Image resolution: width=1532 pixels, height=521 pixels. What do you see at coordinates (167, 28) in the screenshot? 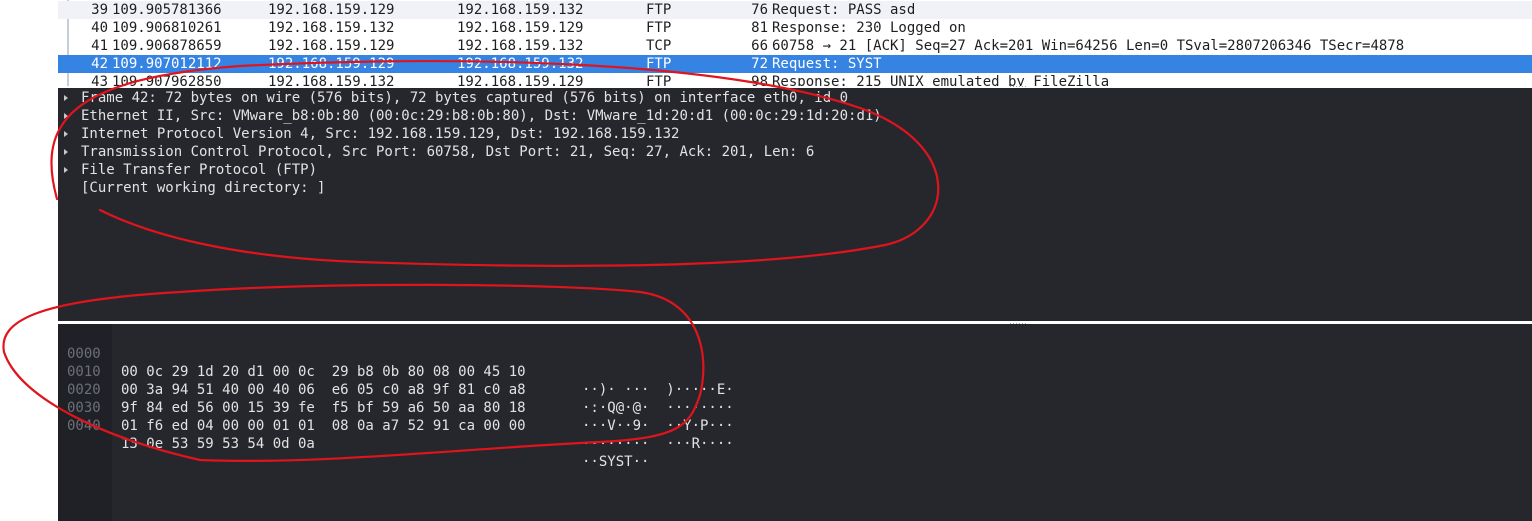
I see `packet-time: 109.906810261` at bounding box center [167, 28].